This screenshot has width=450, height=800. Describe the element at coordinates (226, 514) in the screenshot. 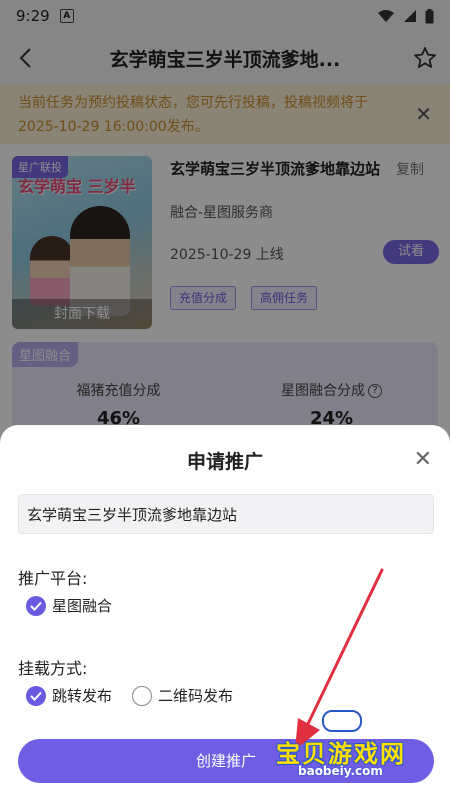

I see `promotion-name-field: 玄学萌宝三岁半顶流爹地靠边站` at that location.